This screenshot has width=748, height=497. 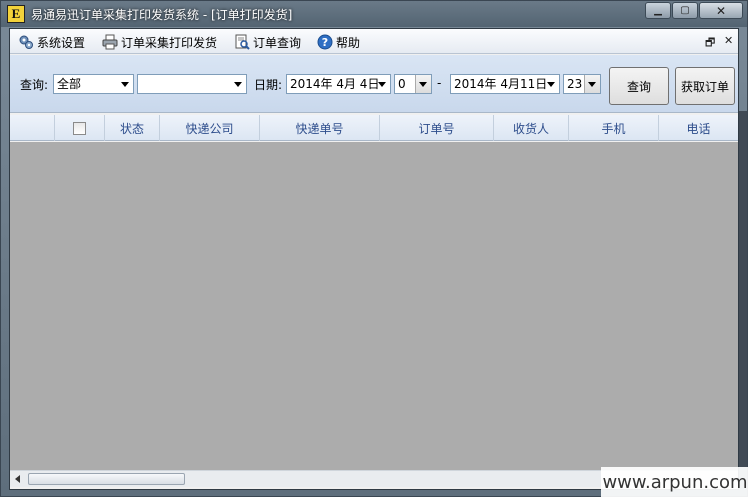 What do you see at coordinates (106, 479) in the screenshot?
I see `scrollbar-thumb` at bounding box center [106, 479].